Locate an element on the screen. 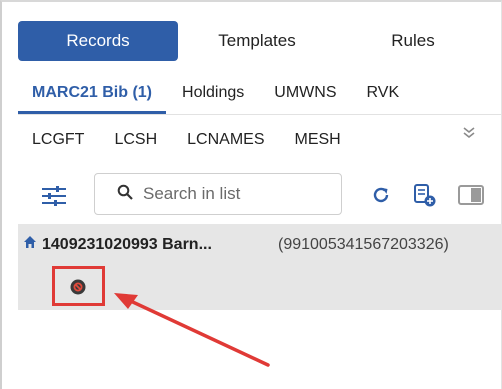 The image size is (502, 389). tab-marc21-bib: MARC21 Bib (1) is located at coordinates (92, 95).